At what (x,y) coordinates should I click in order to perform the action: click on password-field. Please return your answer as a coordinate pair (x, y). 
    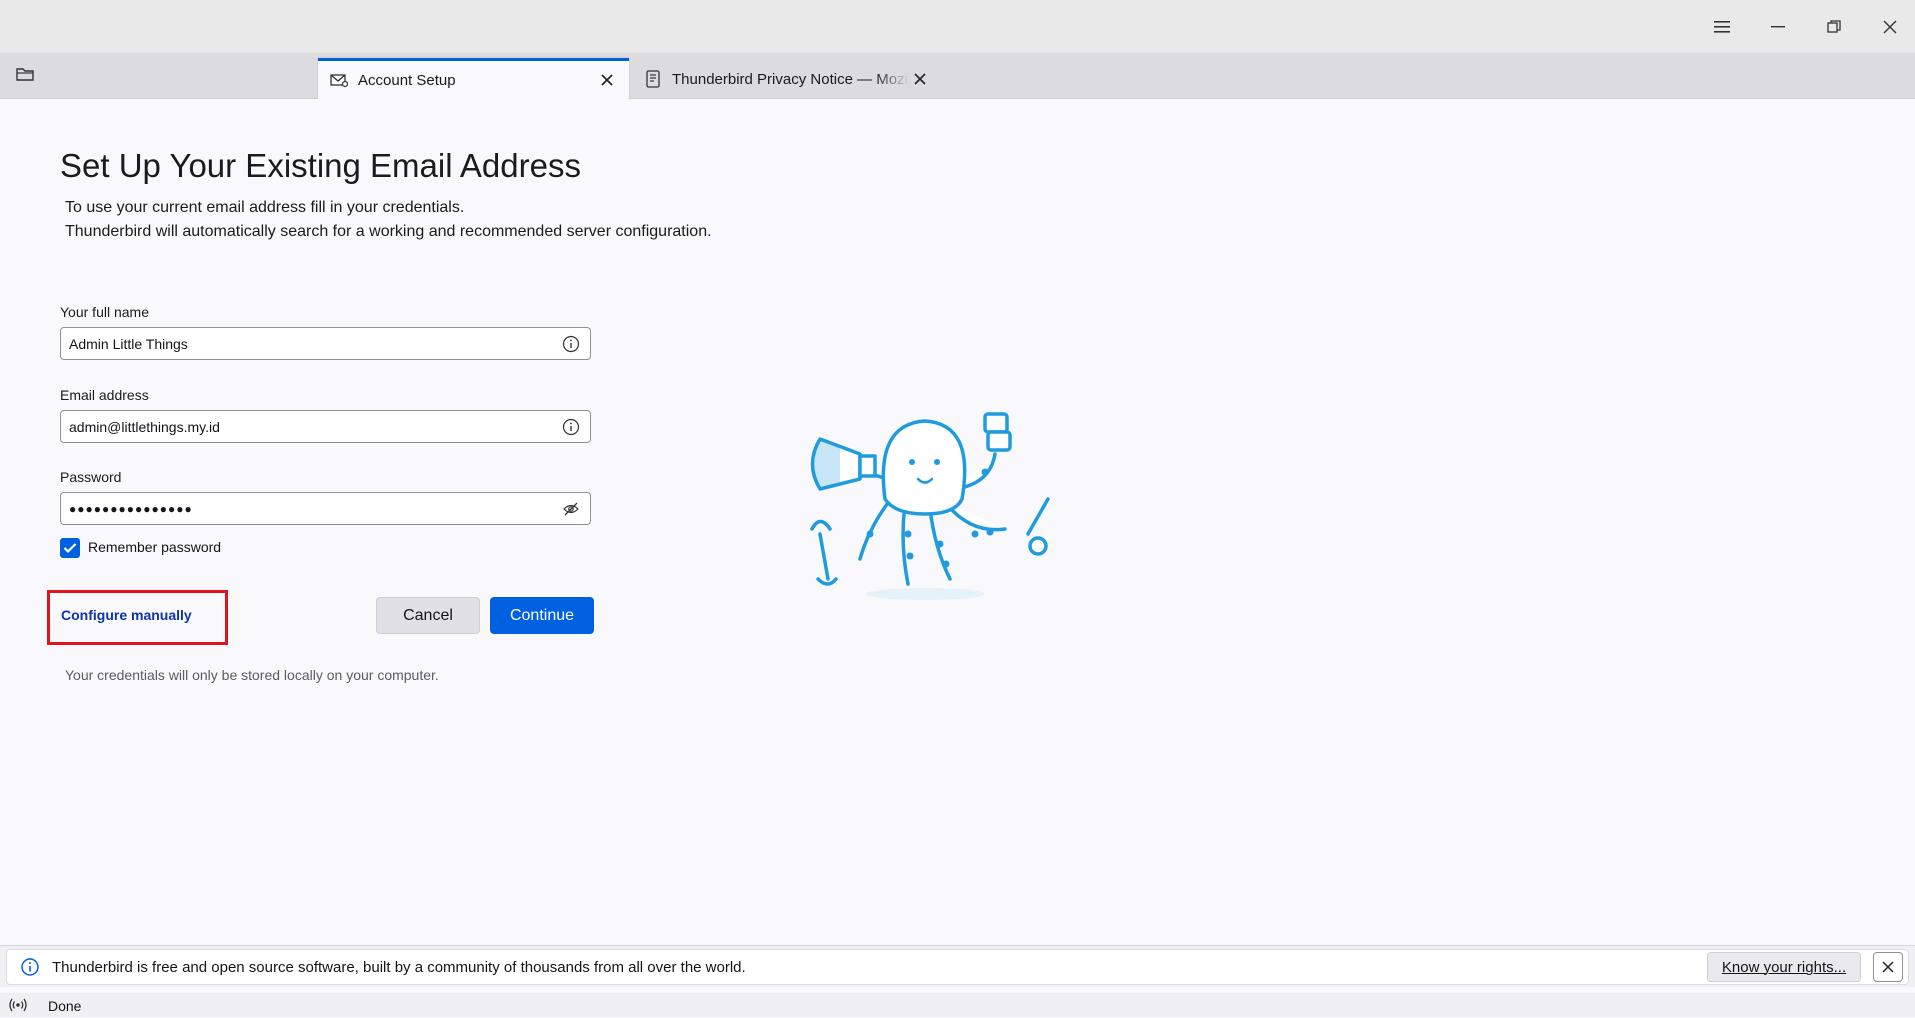
    Looking at the image, I should click on (325, 508).